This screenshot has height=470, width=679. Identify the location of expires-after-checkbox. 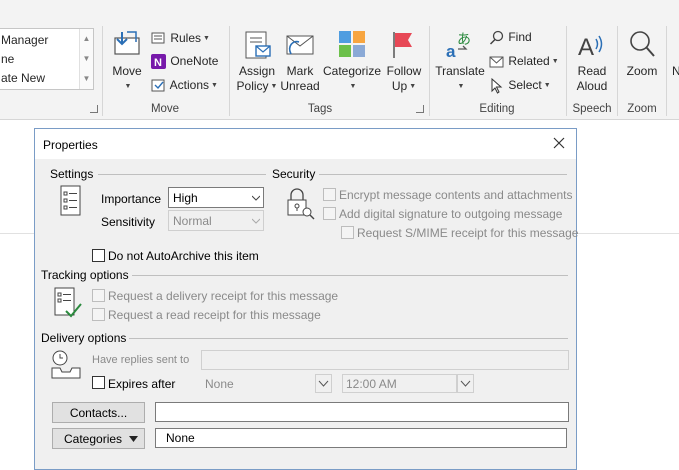
(98, 382).